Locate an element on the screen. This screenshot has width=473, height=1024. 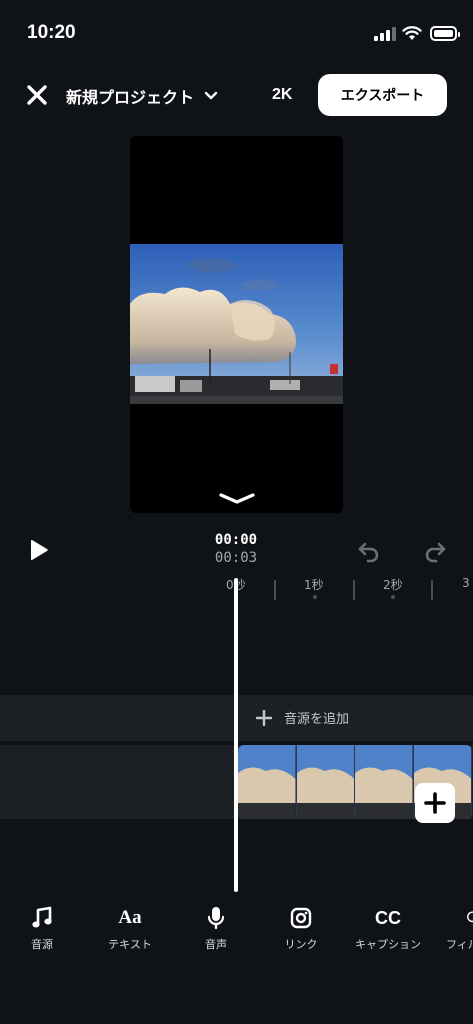
project-title-dropdown: 新規プロジェクト is located at coordinates (142, 96).